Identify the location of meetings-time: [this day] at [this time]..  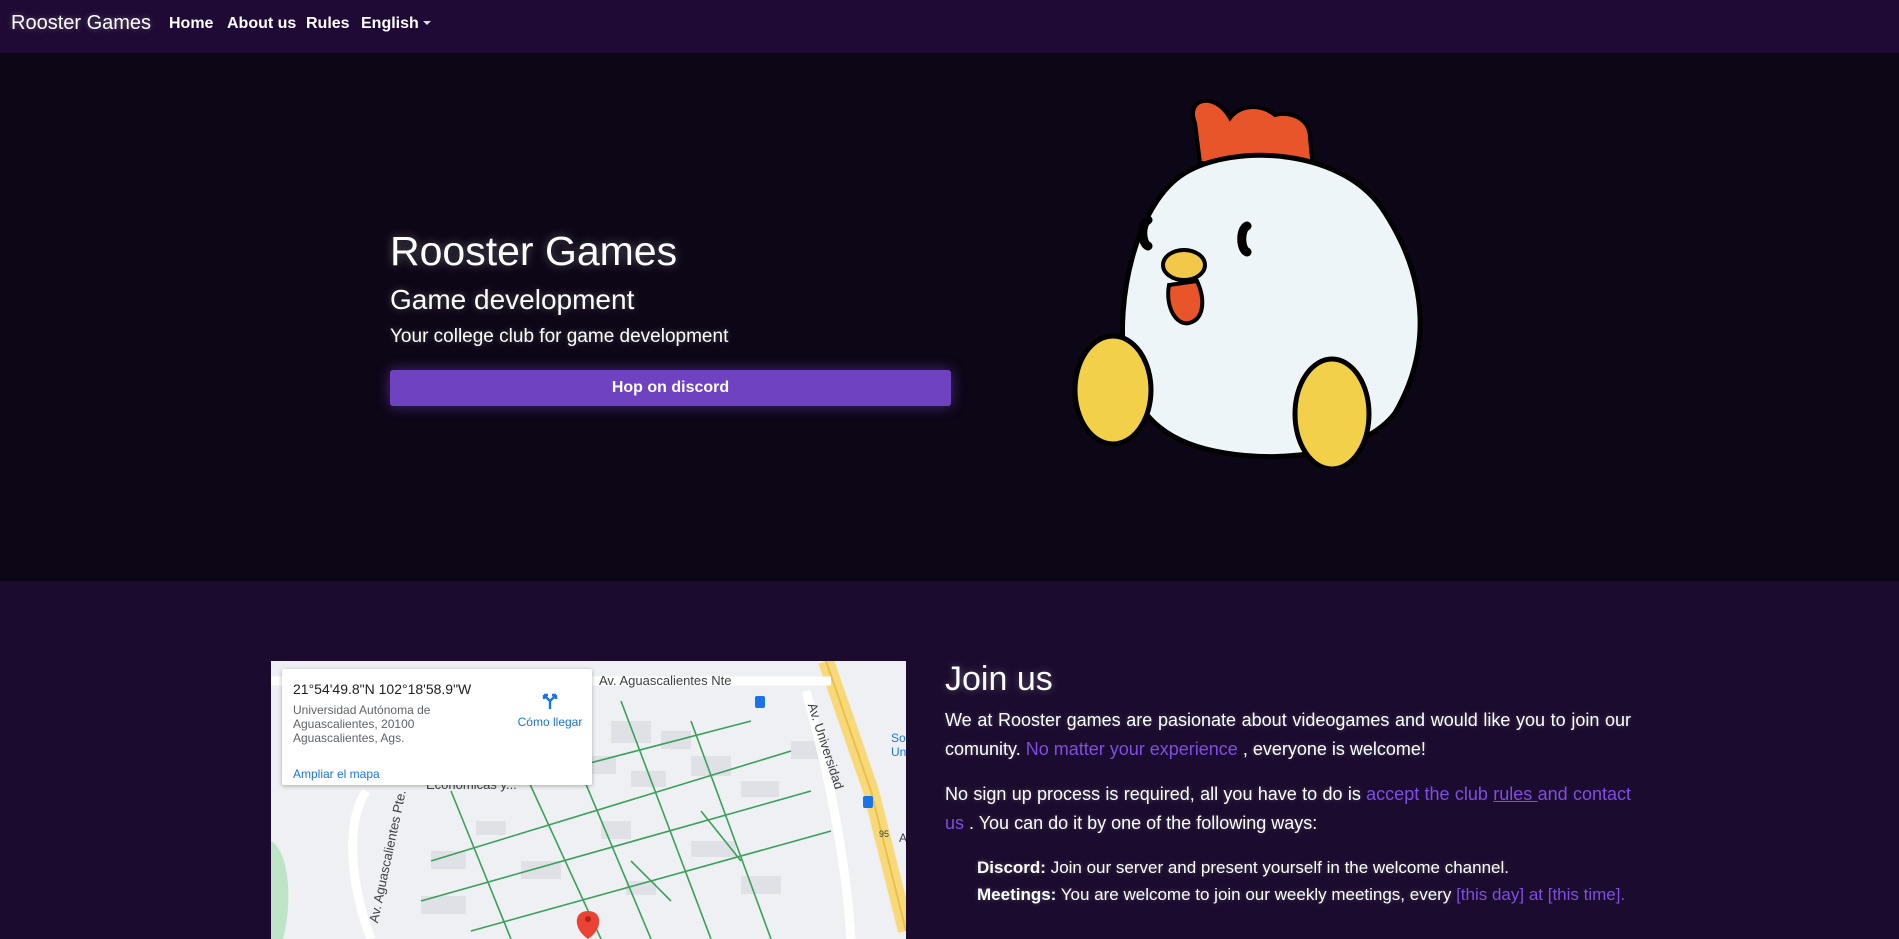
(1541, 894).